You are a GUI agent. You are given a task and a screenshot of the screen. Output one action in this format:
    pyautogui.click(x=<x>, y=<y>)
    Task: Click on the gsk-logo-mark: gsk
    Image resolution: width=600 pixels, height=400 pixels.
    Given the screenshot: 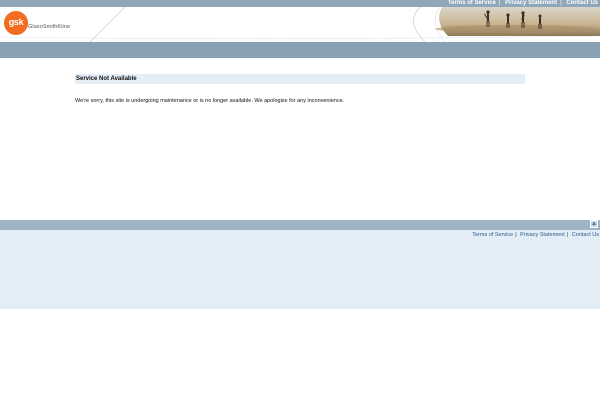 What is the action you would take?
    pyautogui.click(x=16, y=23)
    